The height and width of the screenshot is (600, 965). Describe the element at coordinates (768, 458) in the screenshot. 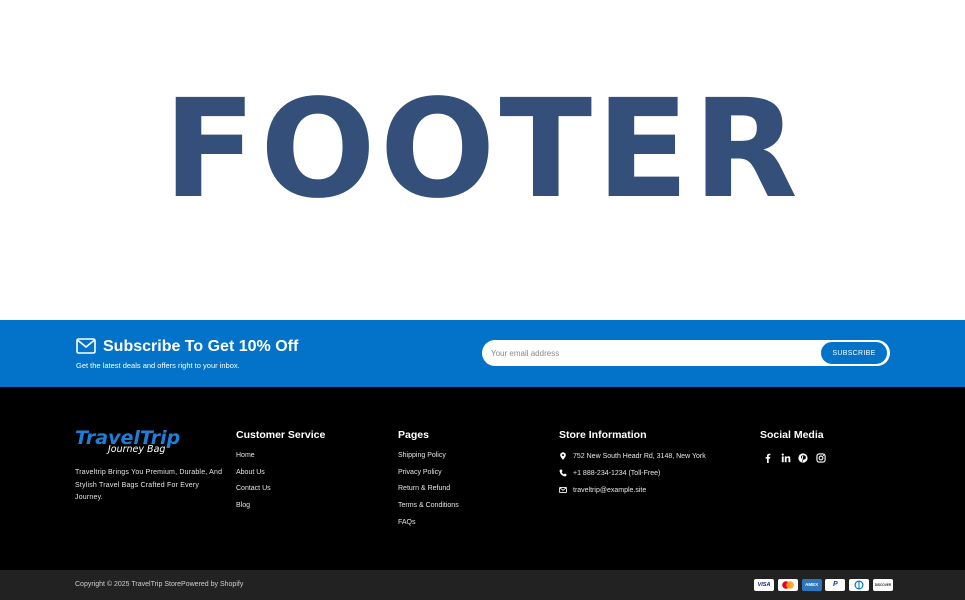

I see `facebook-icon` at that location.